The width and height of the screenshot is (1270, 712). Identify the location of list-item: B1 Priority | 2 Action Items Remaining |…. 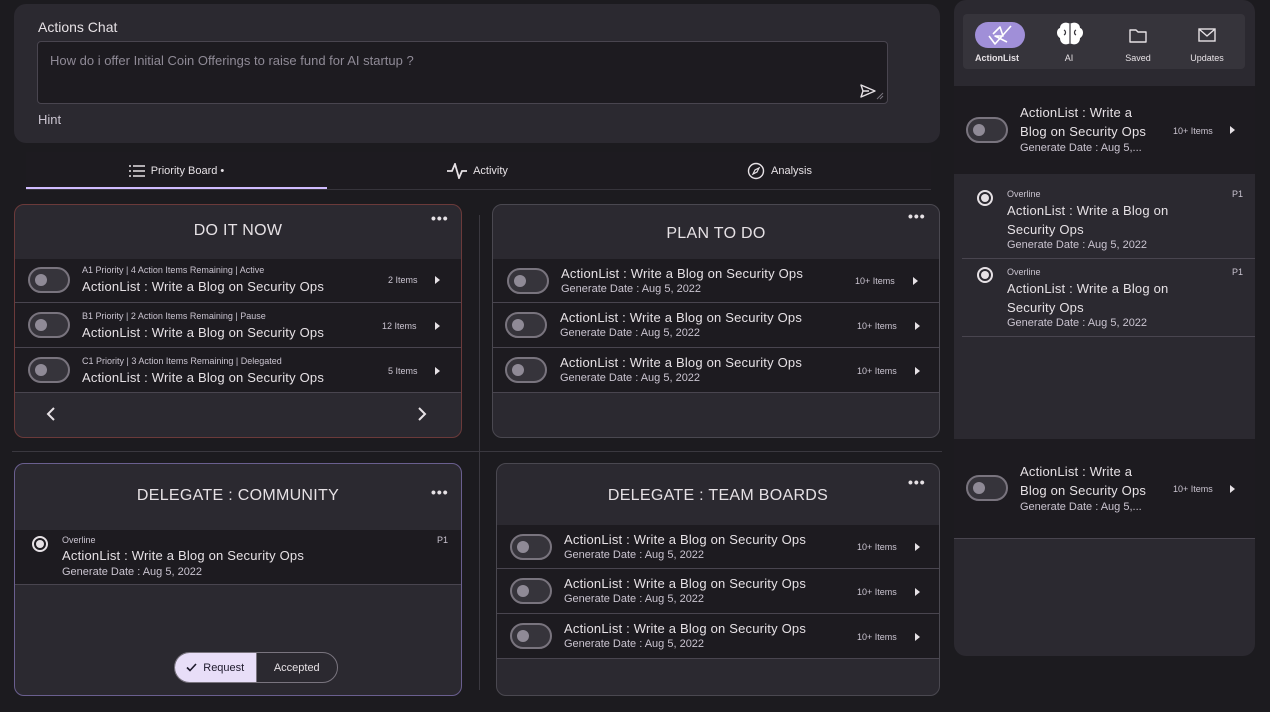
(238, 325).